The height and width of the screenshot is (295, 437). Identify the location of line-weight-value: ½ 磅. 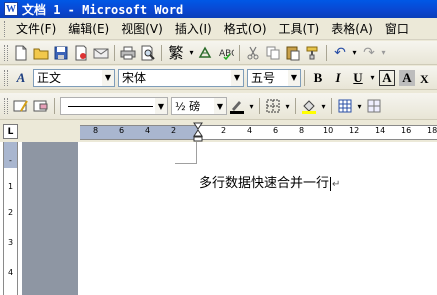
(188, 106).